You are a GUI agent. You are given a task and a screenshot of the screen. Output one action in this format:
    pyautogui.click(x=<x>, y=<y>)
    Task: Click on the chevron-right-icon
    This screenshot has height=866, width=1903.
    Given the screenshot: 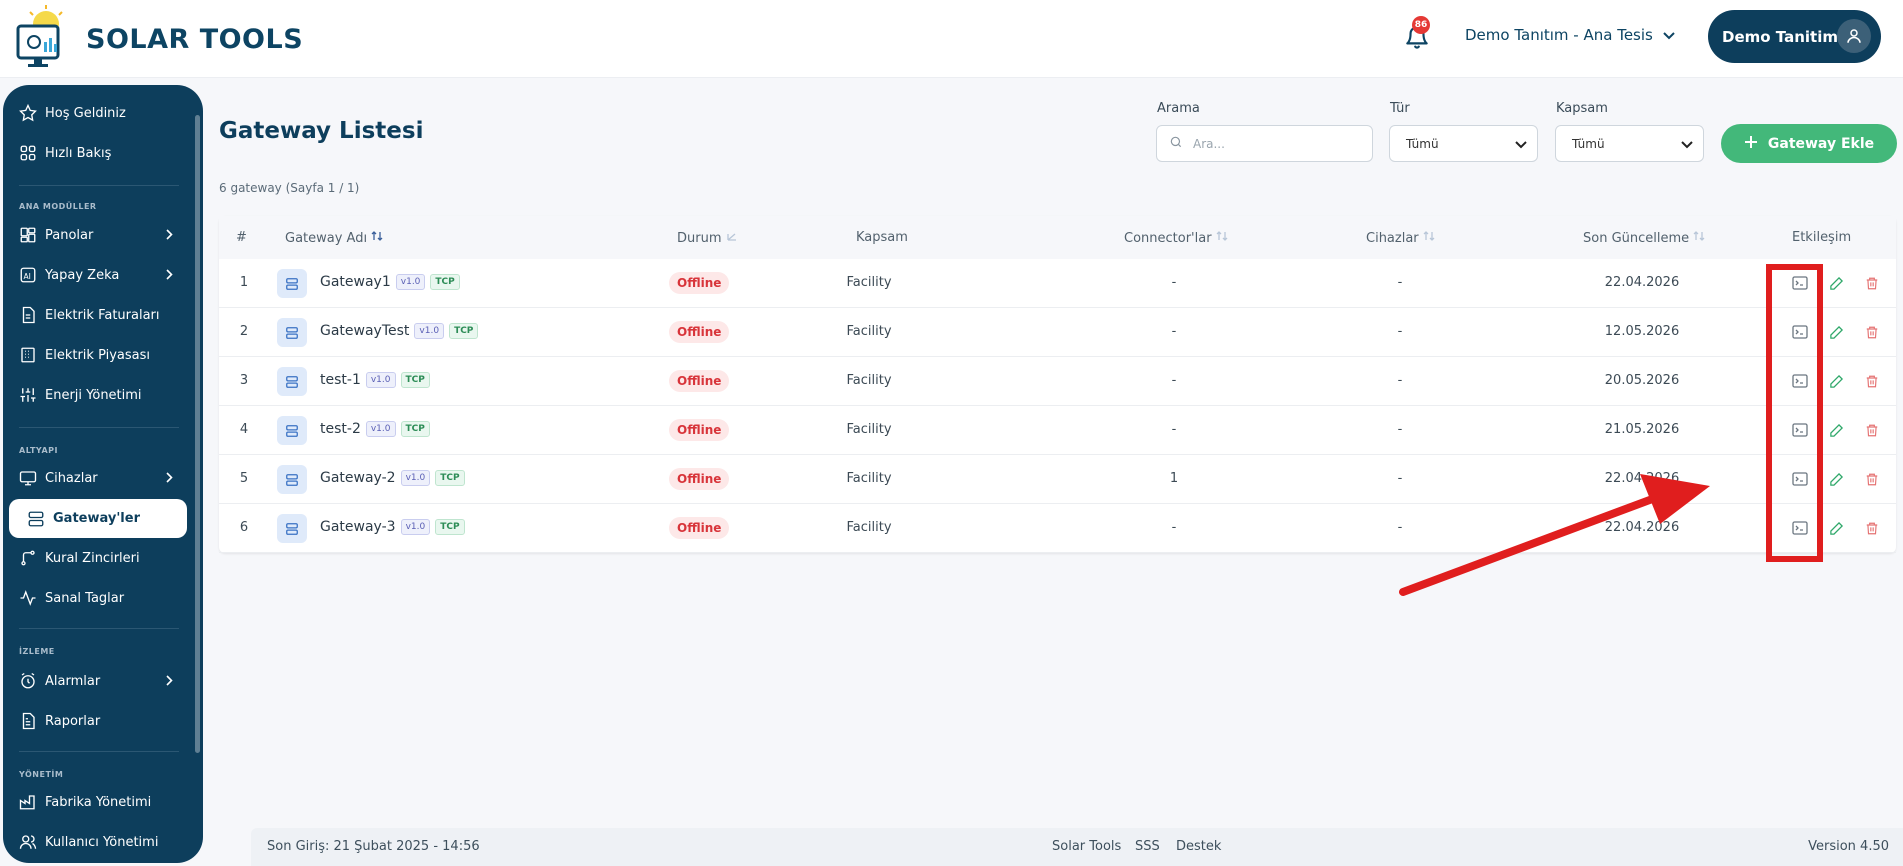 What is the action you would take?
    pyautogui.click(x=169, y=682)
    